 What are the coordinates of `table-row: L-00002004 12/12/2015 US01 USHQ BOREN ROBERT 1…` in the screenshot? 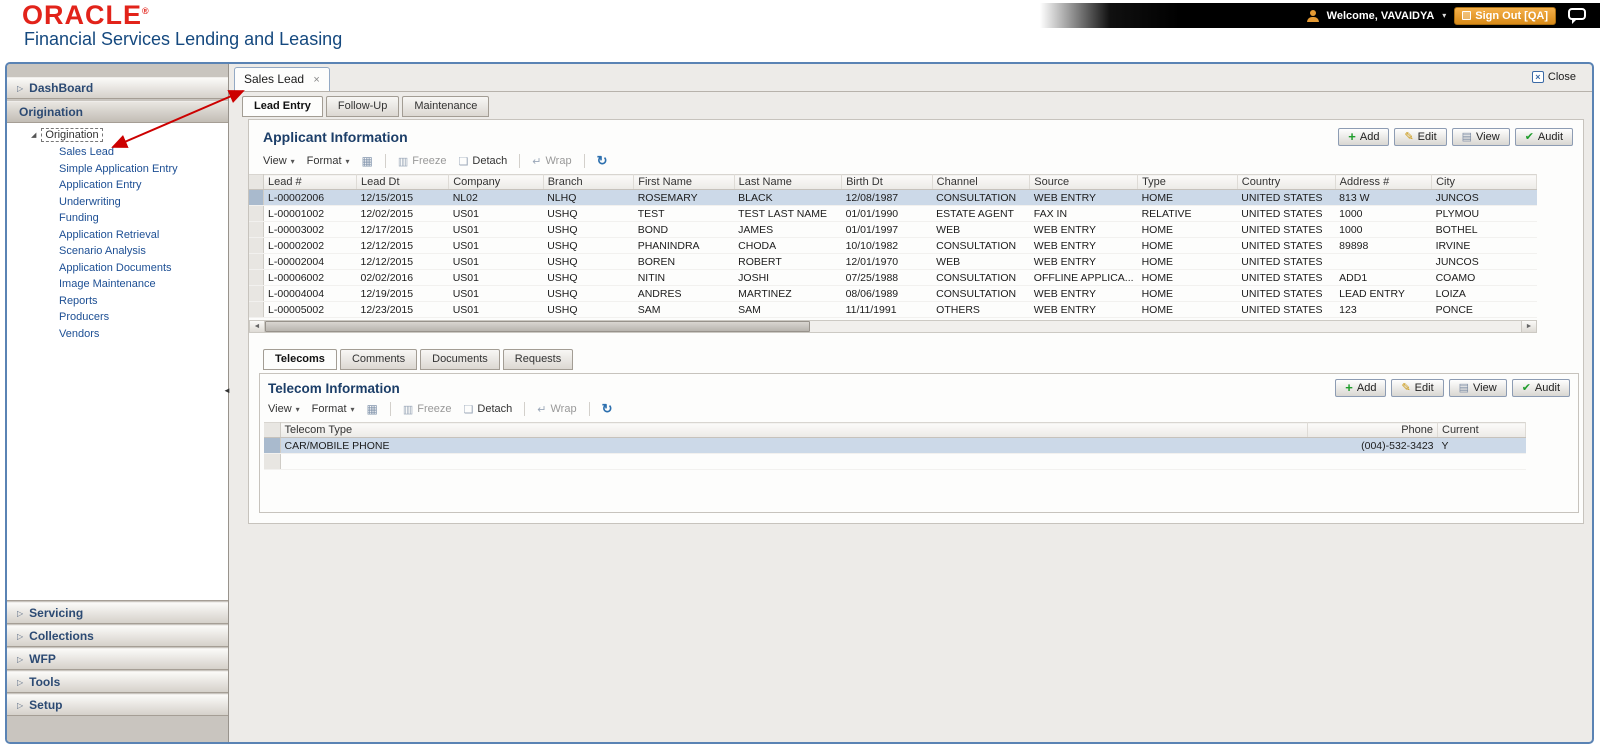 It's located at (893, 261).